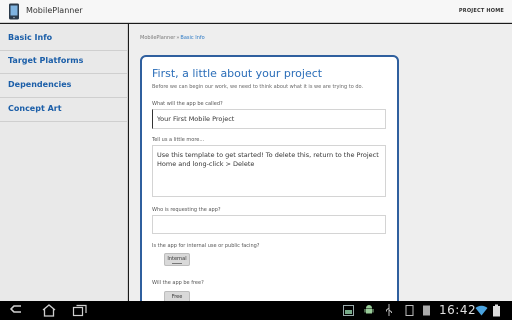  Describe the element at coordinates (256, 11) in the screenshot. I see `action-bar: MobilePlanner PROJECT HOME` at that location.